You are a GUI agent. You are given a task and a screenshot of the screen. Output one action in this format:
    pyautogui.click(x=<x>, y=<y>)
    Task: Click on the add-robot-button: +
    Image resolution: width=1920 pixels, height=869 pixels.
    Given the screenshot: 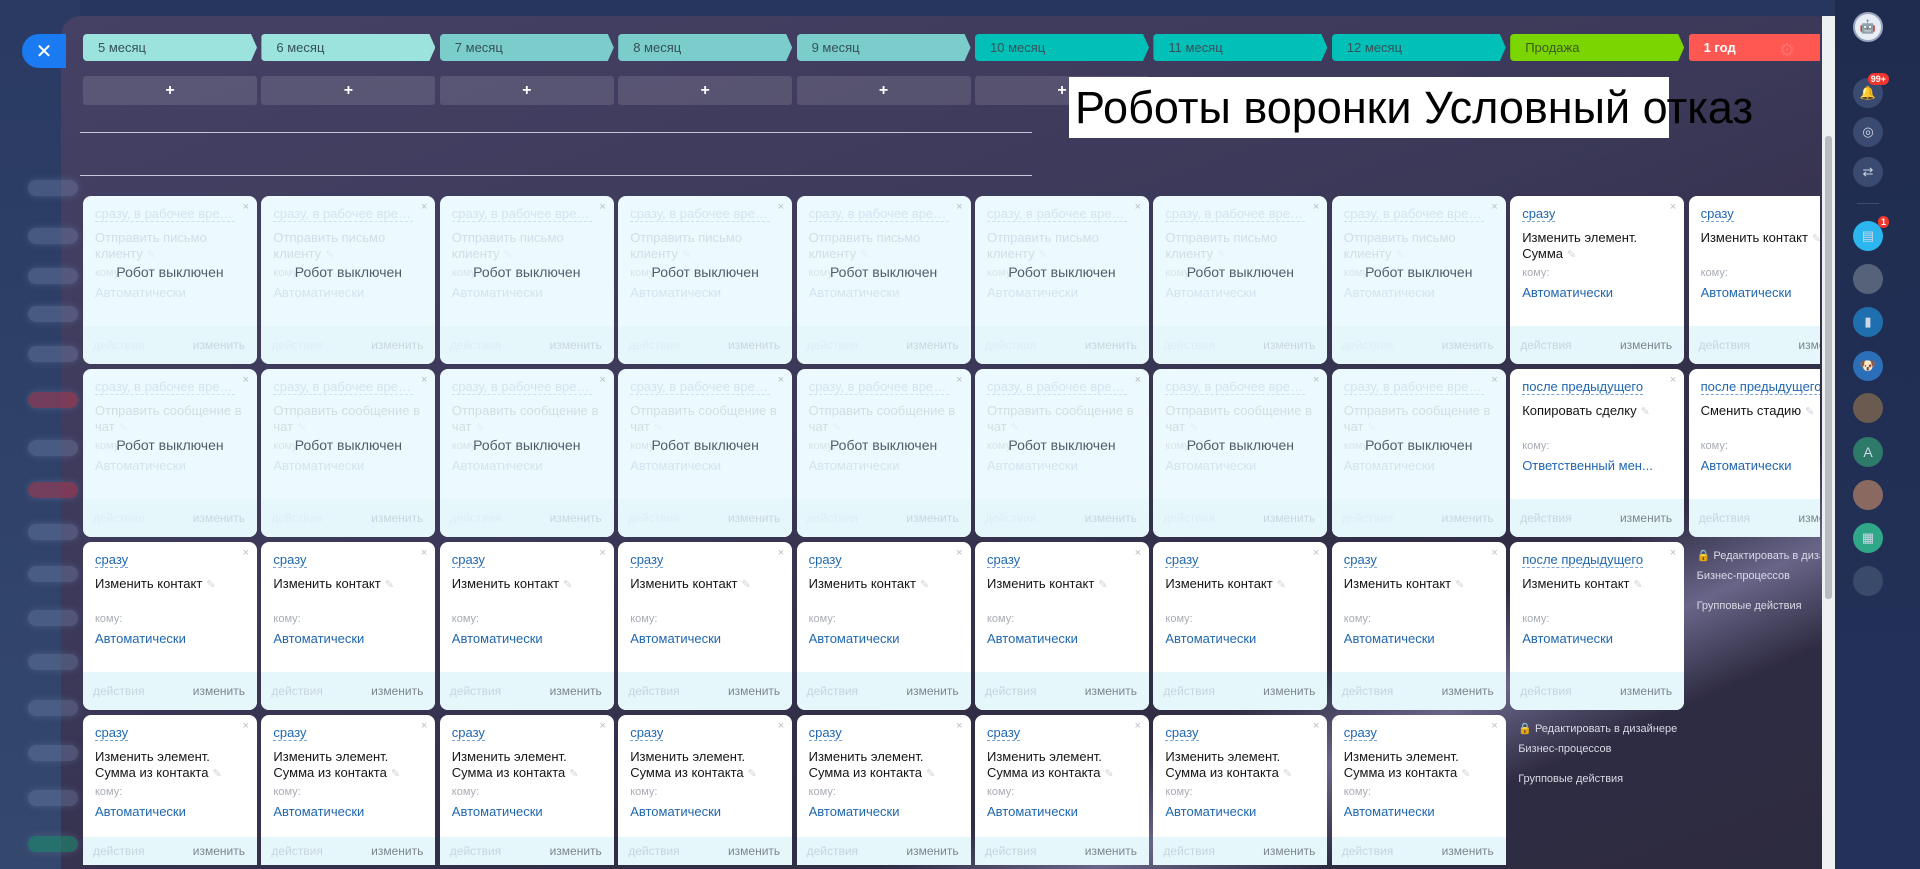 What is the action you would take?
    pyautogui.click(x=170, y=90)
    